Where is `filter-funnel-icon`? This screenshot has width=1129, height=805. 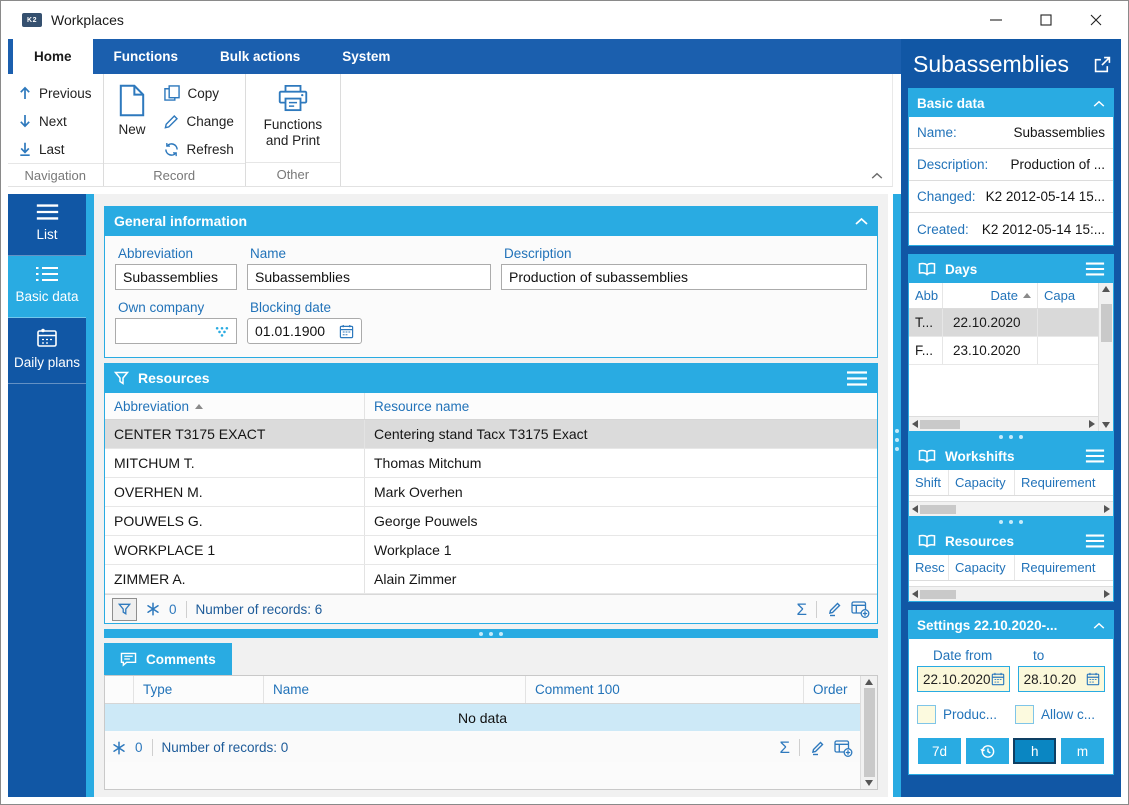
filter-funnel-icon is located at coordinates (121, 378).